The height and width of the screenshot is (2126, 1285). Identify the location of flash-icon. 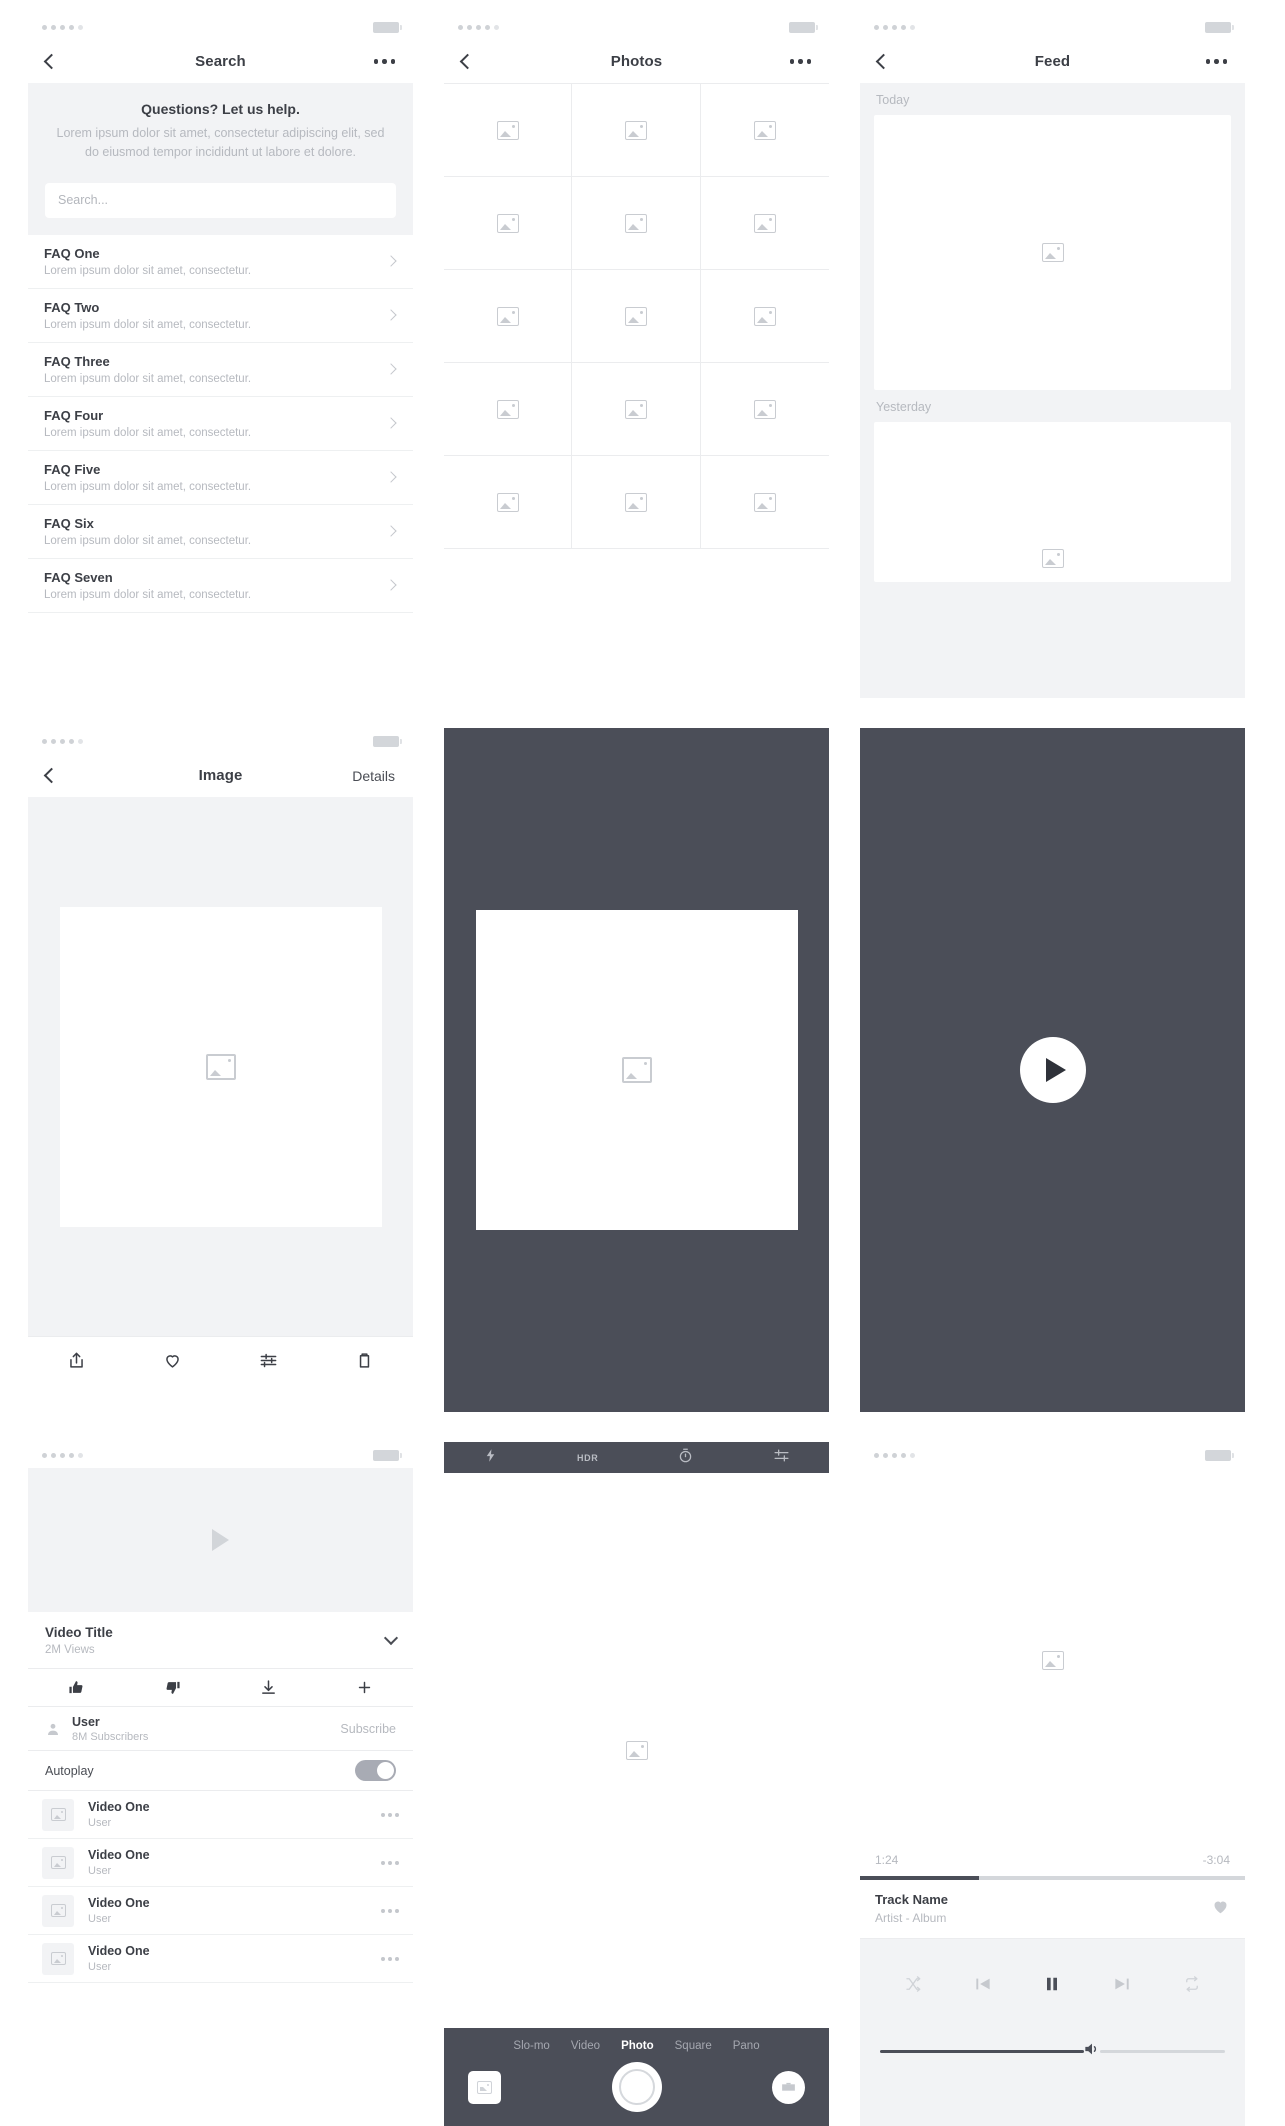
(490, 1458).